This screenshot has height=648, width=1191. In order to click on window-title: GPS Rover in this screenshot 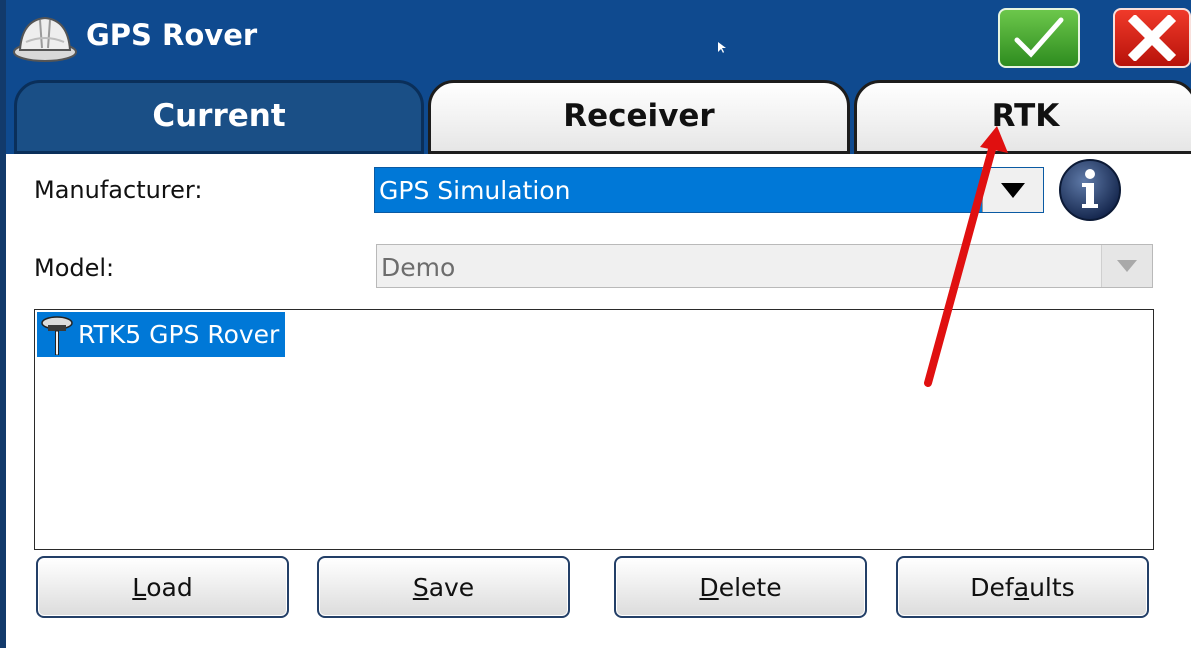, I will do `click(172, 35)`.